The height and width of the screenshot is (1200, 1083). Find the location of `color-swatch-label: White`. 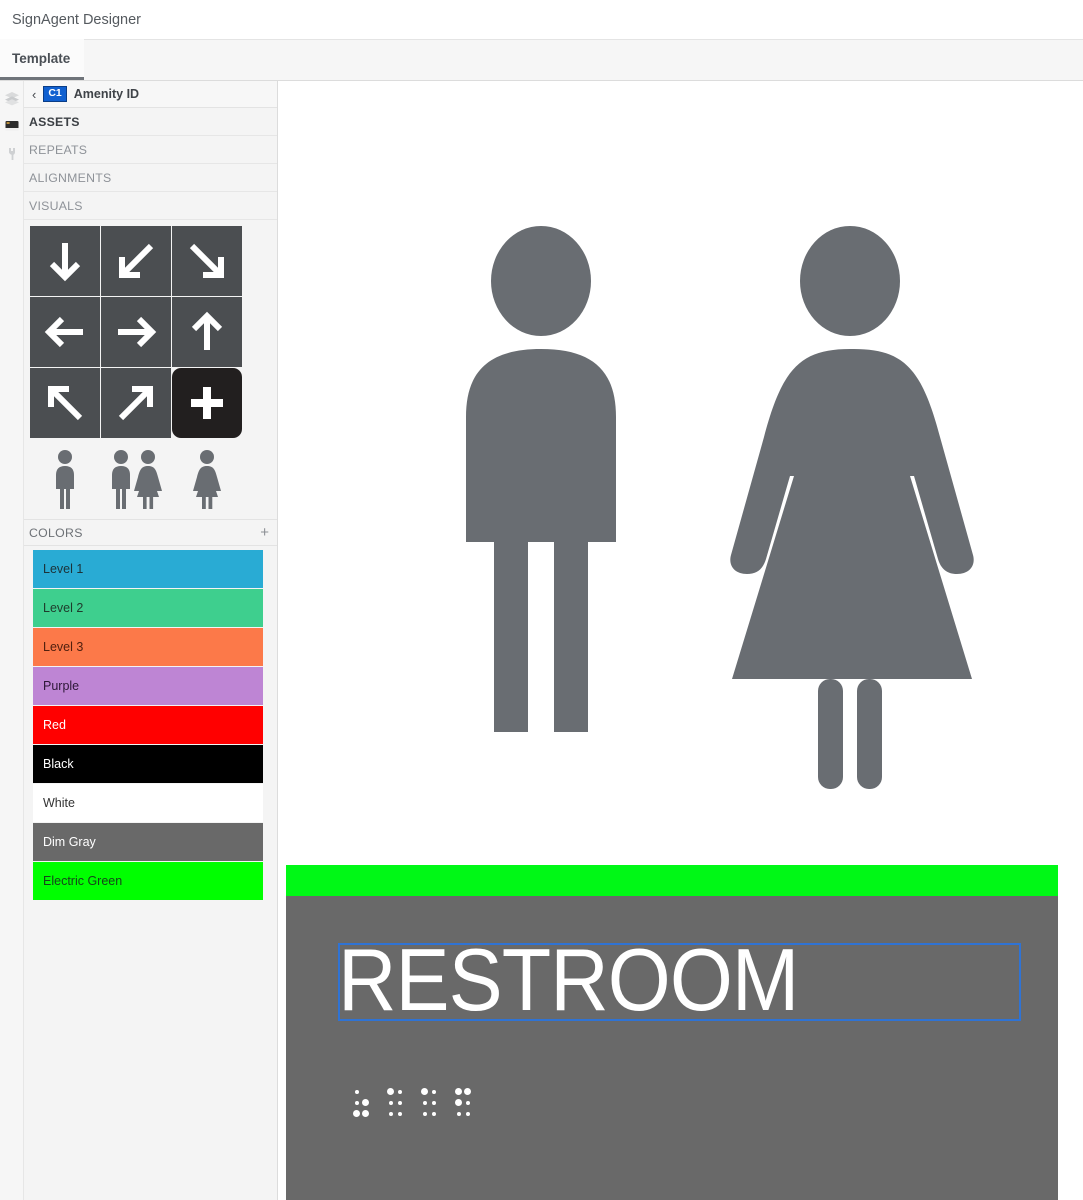

color-swatch-label: White is located at coordinates (59, 803).